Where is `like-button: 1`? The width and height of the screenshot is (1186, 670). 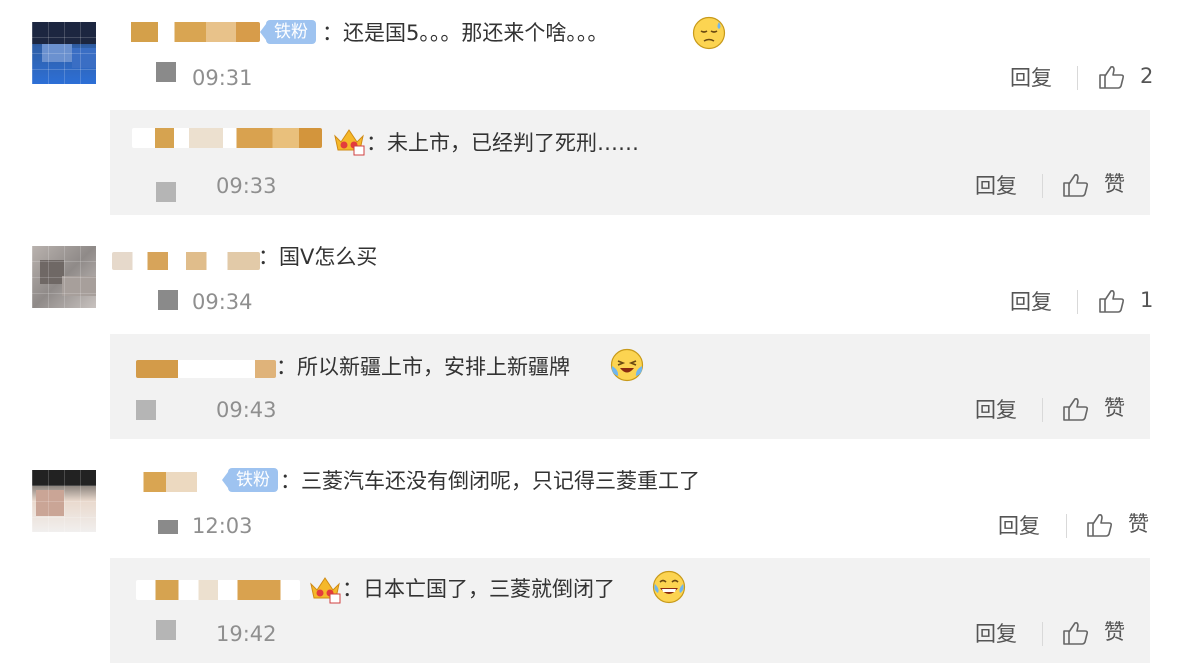 like-button: 1 is located at coordinates (1128, 301).